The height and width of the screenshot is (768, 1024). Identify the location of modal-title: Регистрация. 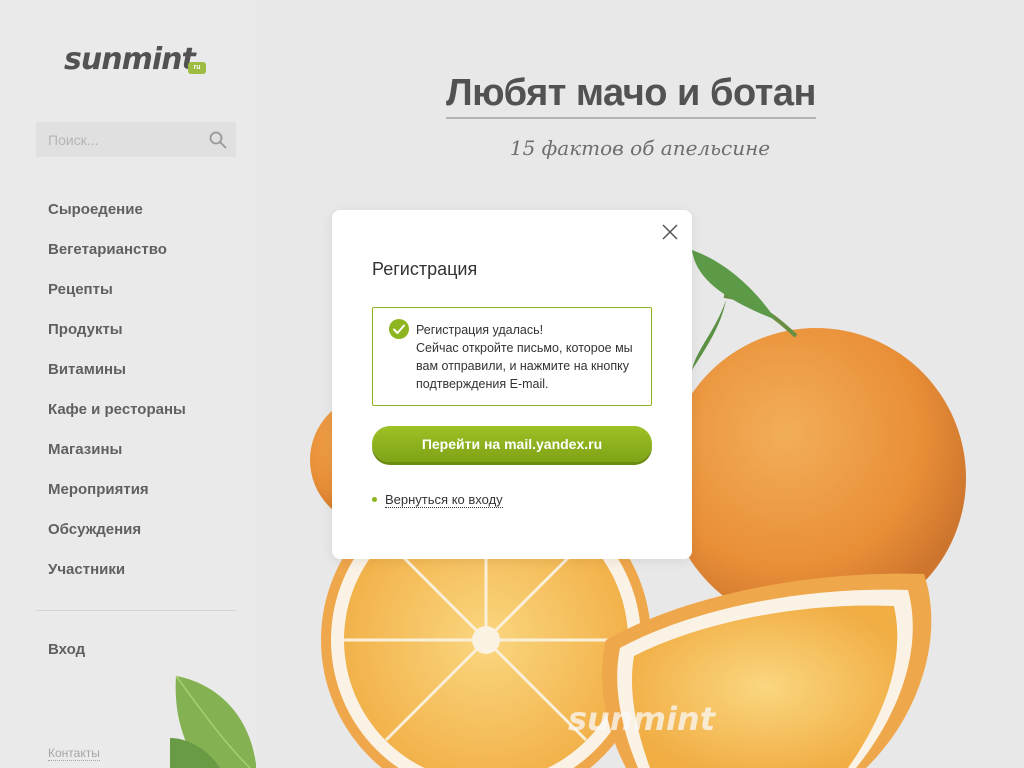
(425, 269).